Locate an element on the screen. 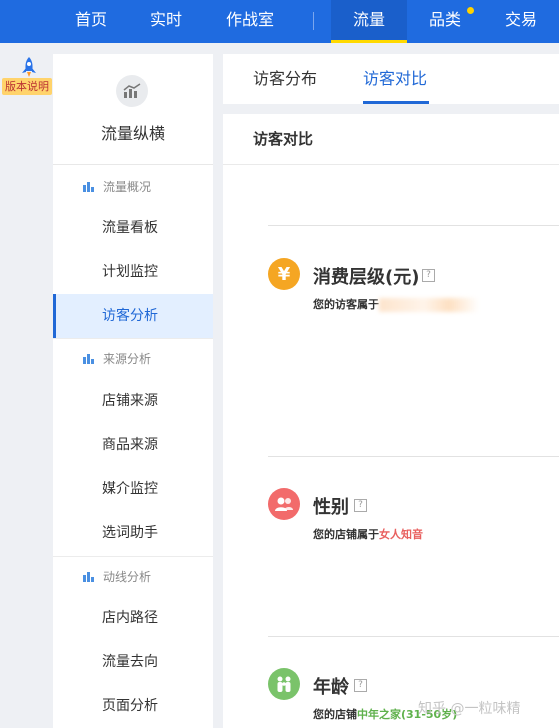 Image resolution: width=559 pixels, height=728 pixels. nav-item-trade: 交易 is located at coordinates (521, 21).